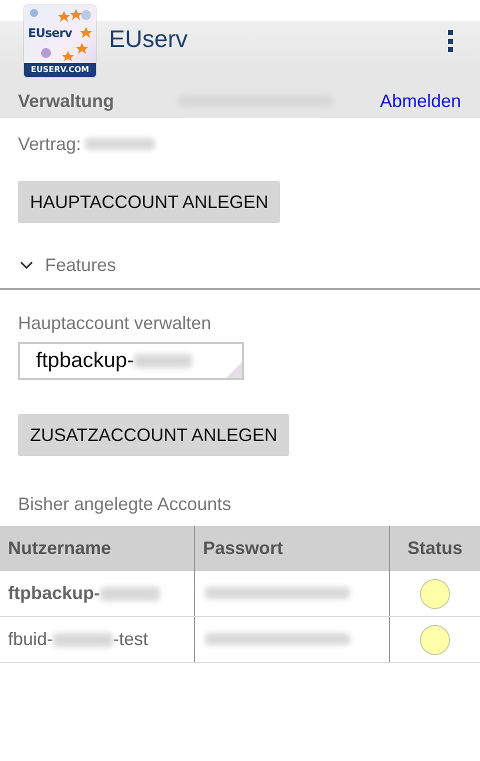 The width and height of the screenshot is (480, 761). I want to click on column-header: Passwort, so click(292, 548).